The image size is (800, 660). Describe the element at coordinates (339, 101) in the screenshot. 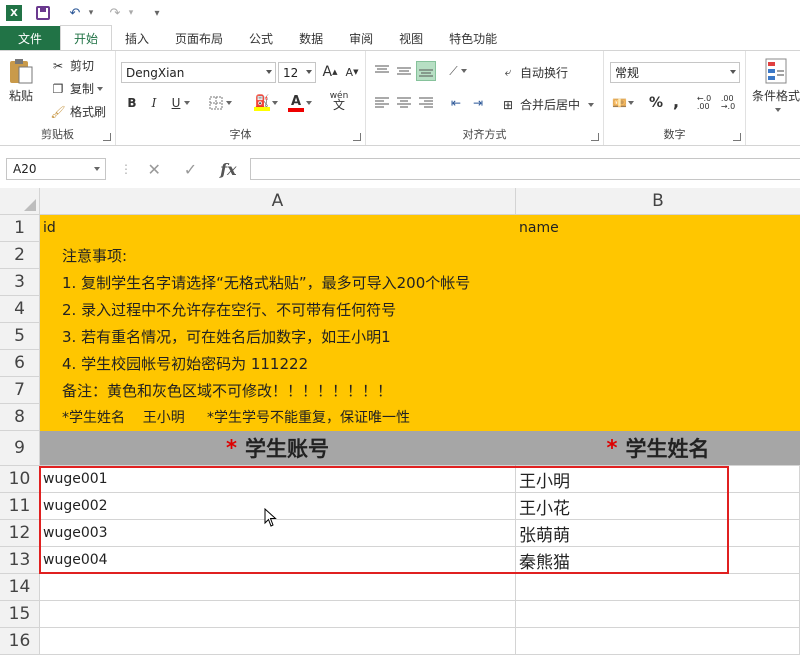

I see `phonetic-guide-button: wén 文` at that location.